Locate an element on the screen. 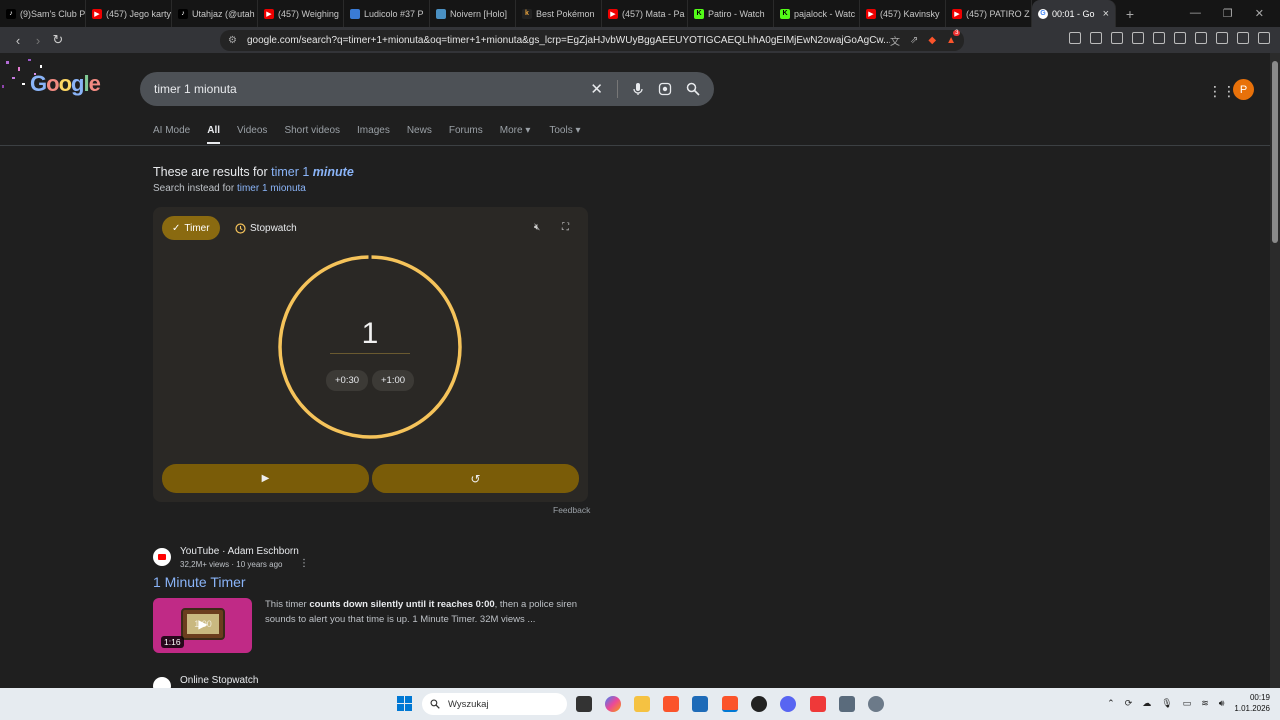  original-query-link: timer 1 mionuta is located at coordinates (271, 188).